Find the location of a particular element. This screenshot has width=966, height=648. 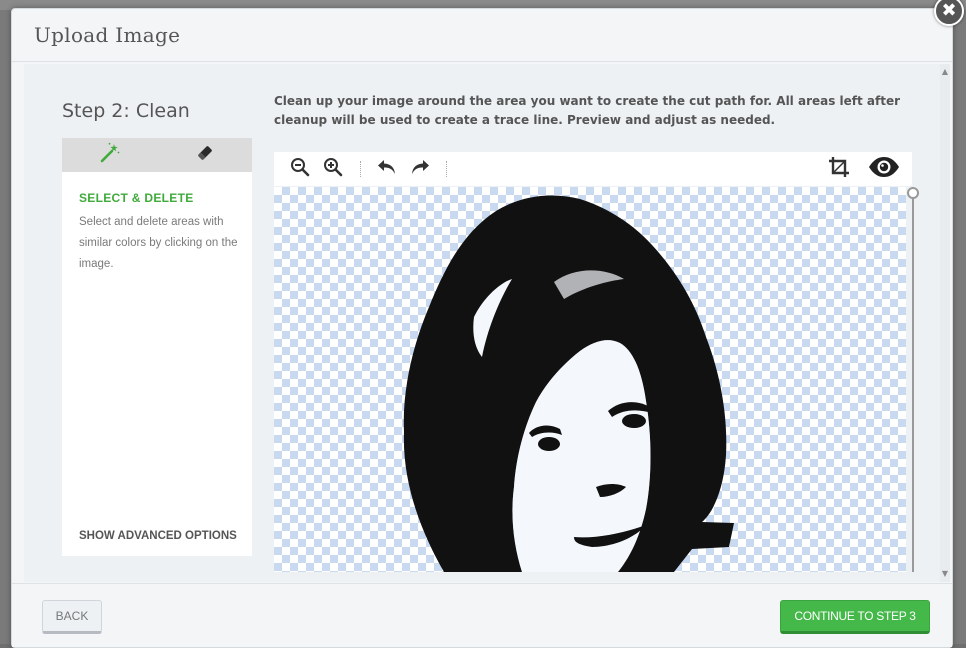

zoom-in-button is located at coordinates (333, 169).